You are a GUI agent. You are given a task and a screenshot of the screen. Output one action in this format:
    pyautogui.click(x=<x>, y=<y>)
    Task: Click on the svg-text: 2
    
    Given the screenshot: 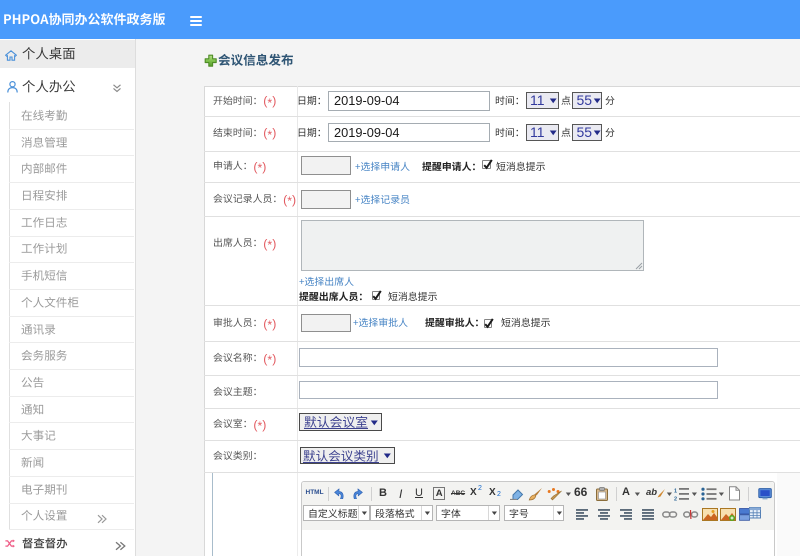 What is the action you would take?
    pyautogui.click(x=675, y=498)
    